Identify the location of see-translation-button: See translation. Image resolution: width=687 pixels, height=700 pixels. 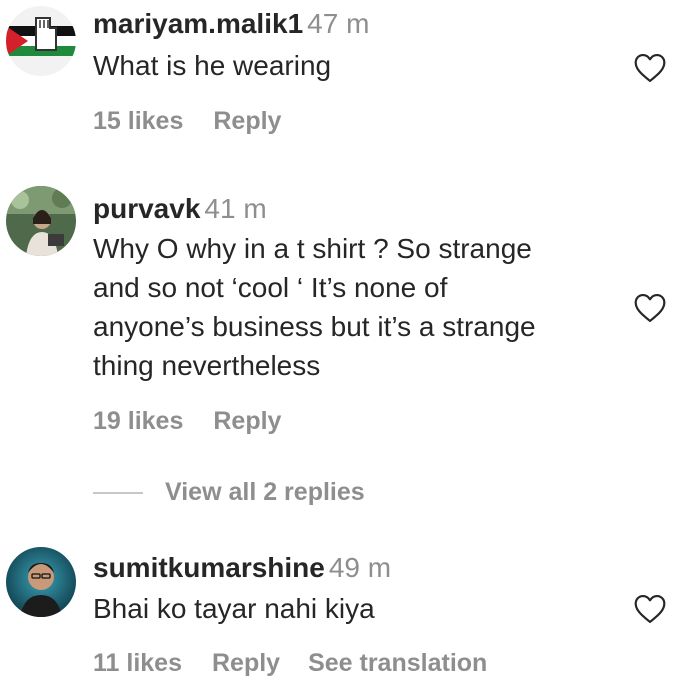
(397, 663).